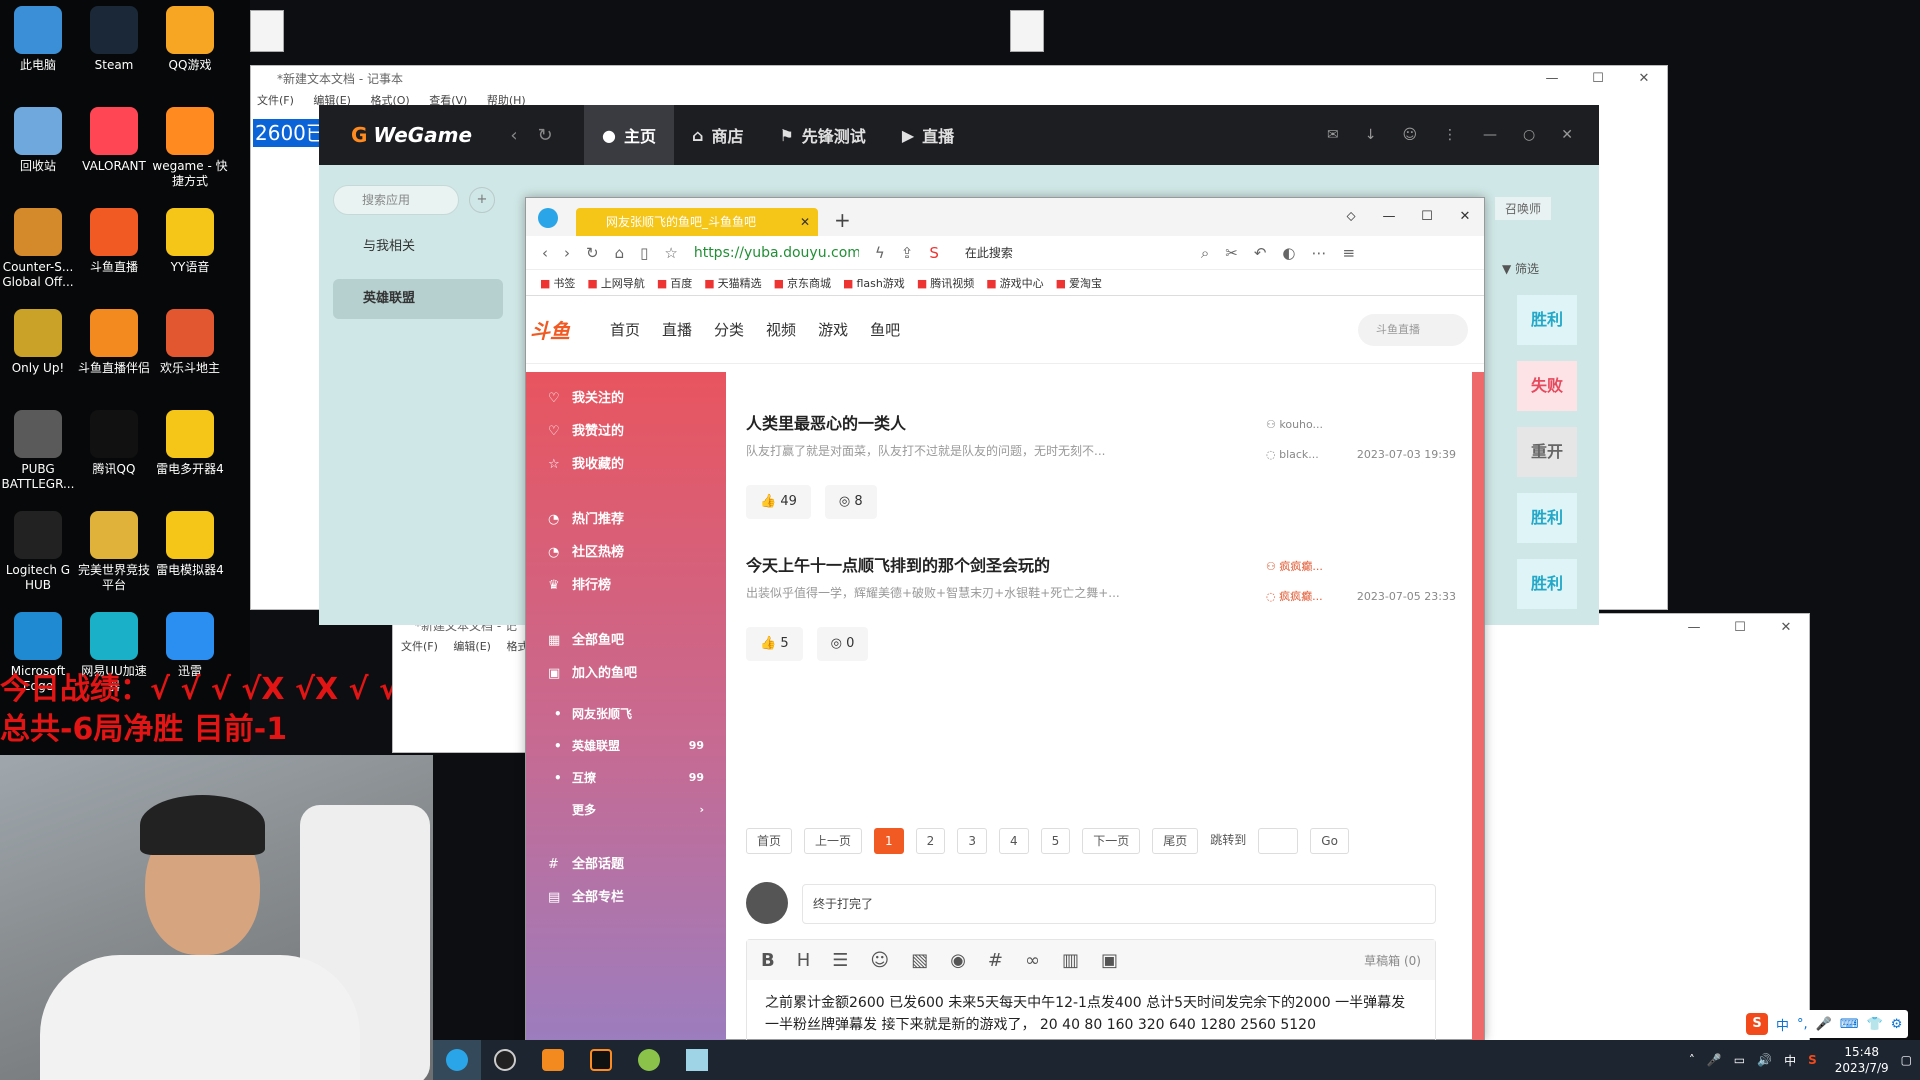 This screenshot has height=1080, width=1920. I want to click on chart-icon: ▥, so click(1070, 960).